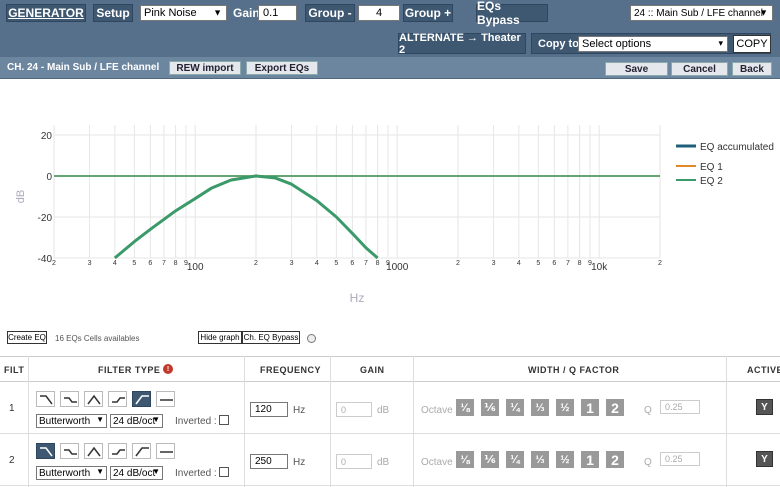  I want to click on cells-available-text: 16 EQs Cells availables, so click(97, 338).